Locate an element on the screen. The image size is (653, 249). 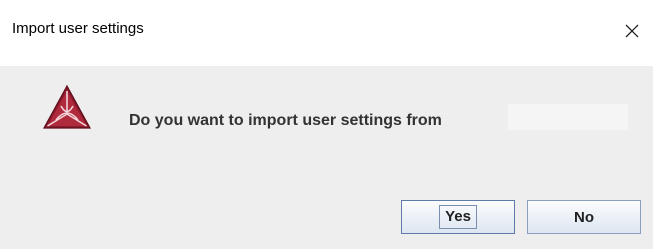
close-icon is located at coordinates (632, 31).